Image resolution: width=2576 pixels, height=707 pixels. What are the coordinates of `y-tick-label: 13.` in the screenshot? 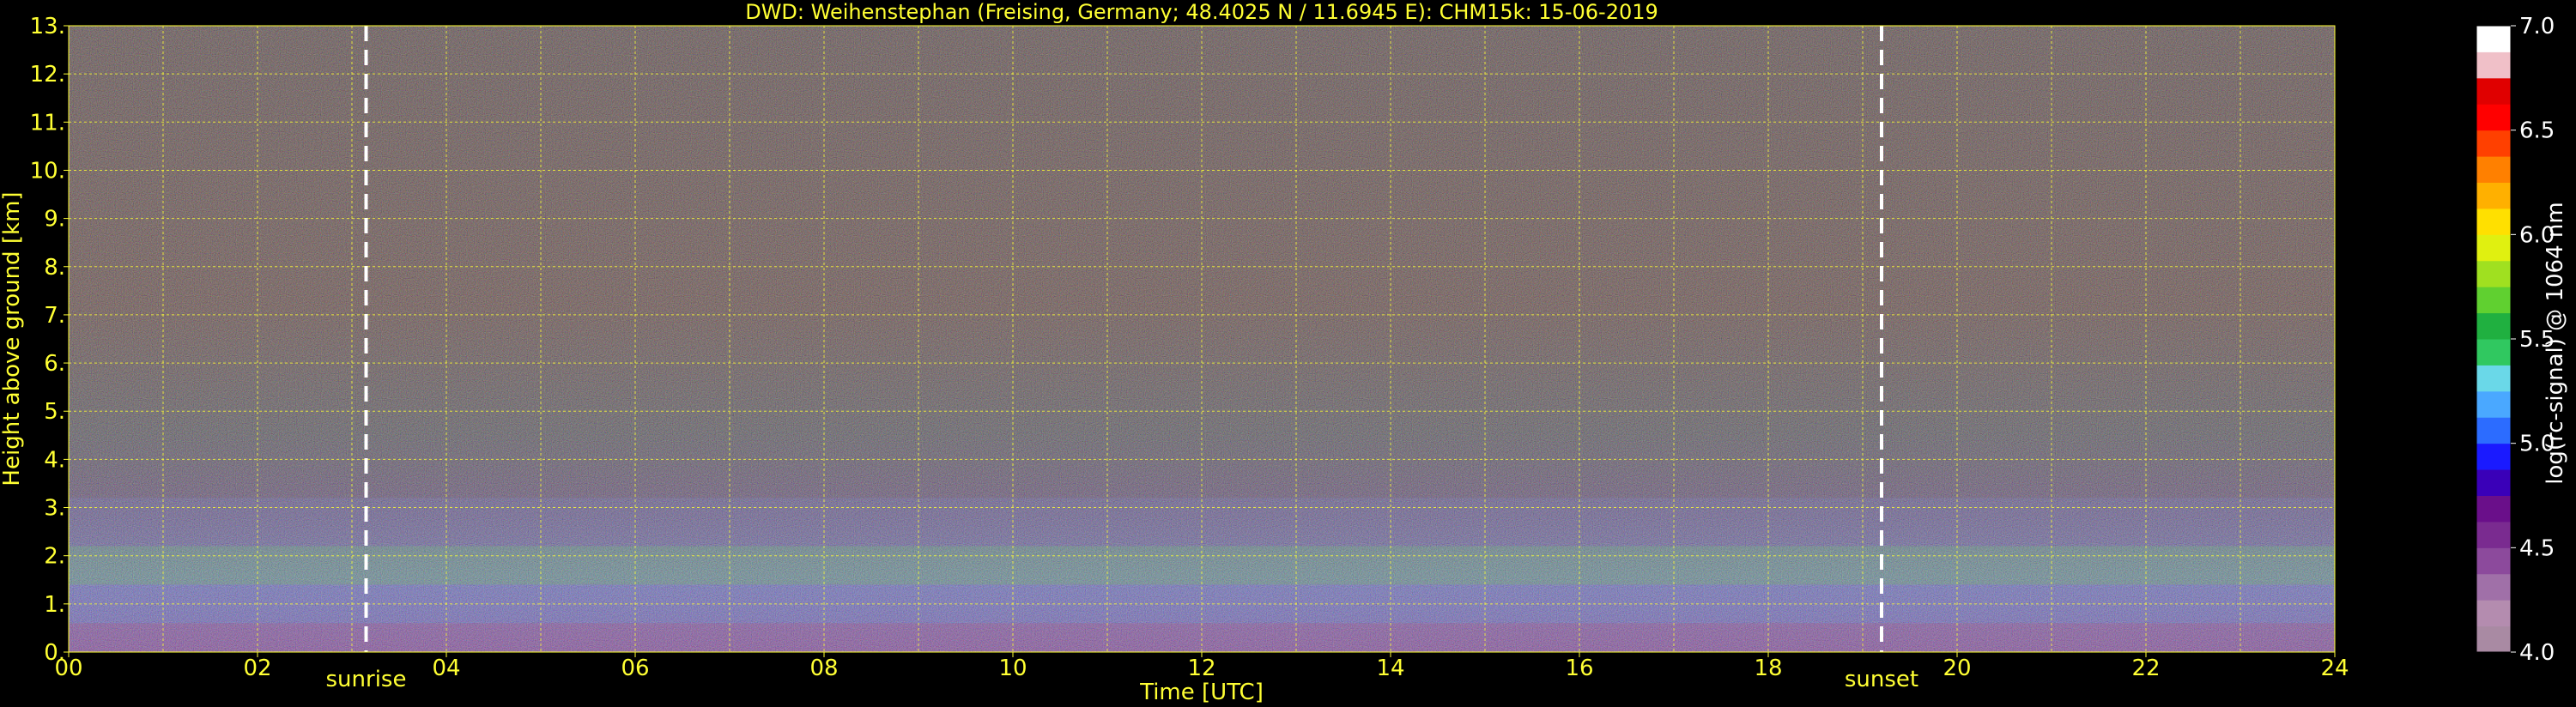 It's located at (47, 26).